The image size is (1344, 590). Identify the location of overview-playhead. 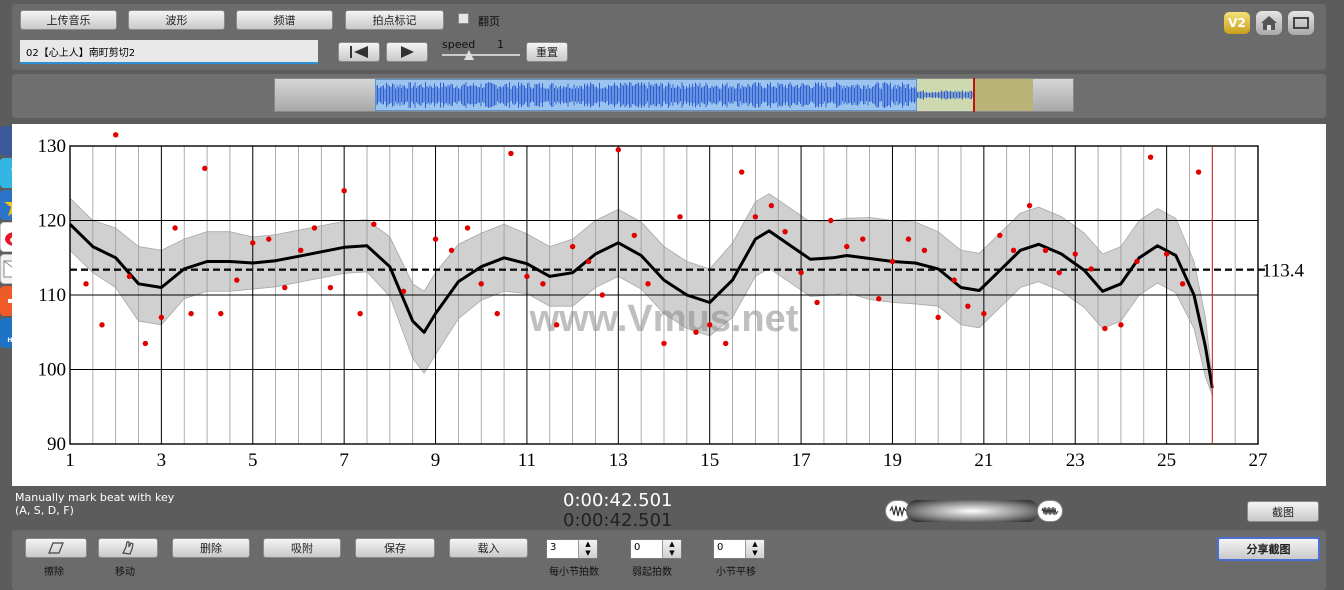
(974, 95).